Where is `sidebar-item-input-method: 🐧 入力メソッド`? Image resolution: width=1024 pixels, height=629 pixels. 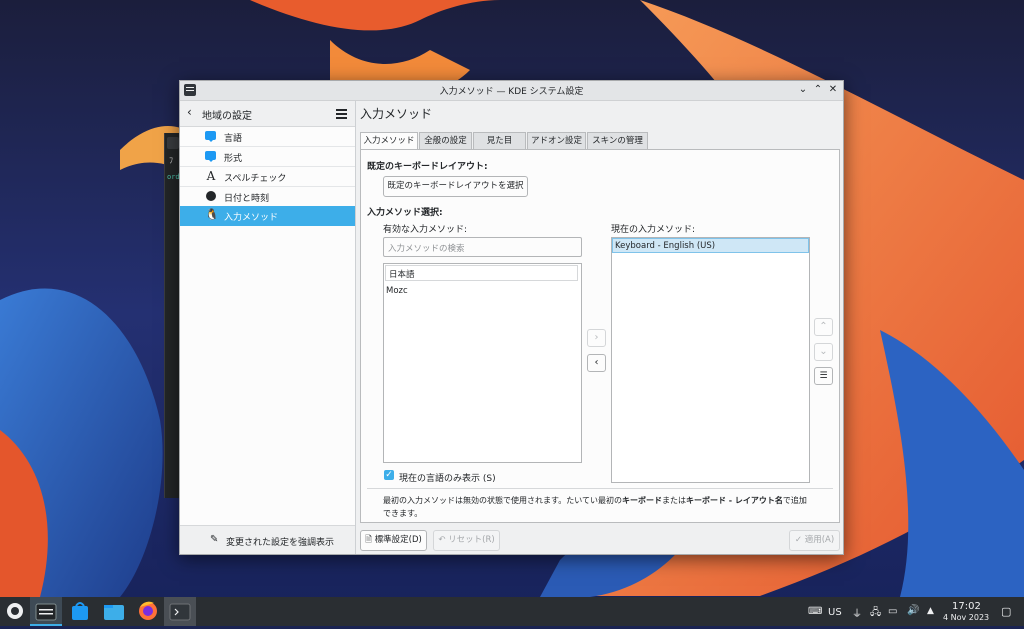 sidebar-item-input-method: 🐧 入力メソッド is located at coordinates (267, 216).